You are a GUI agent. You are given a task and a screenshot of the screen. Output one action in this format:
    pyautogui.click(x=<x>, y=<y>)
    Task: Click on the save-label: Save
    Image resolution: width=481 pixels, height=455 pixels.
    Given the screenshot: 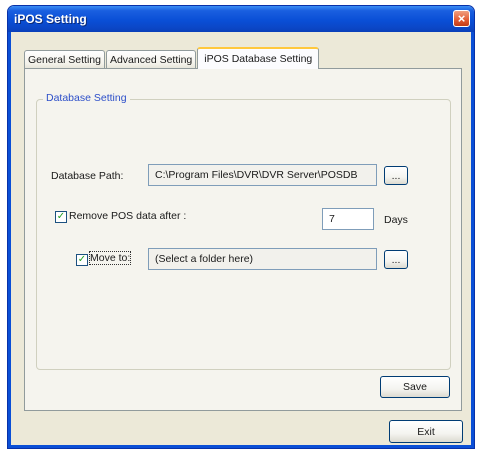 What is the action you would take?
    pyautogui.click(x=415, y=387)
    